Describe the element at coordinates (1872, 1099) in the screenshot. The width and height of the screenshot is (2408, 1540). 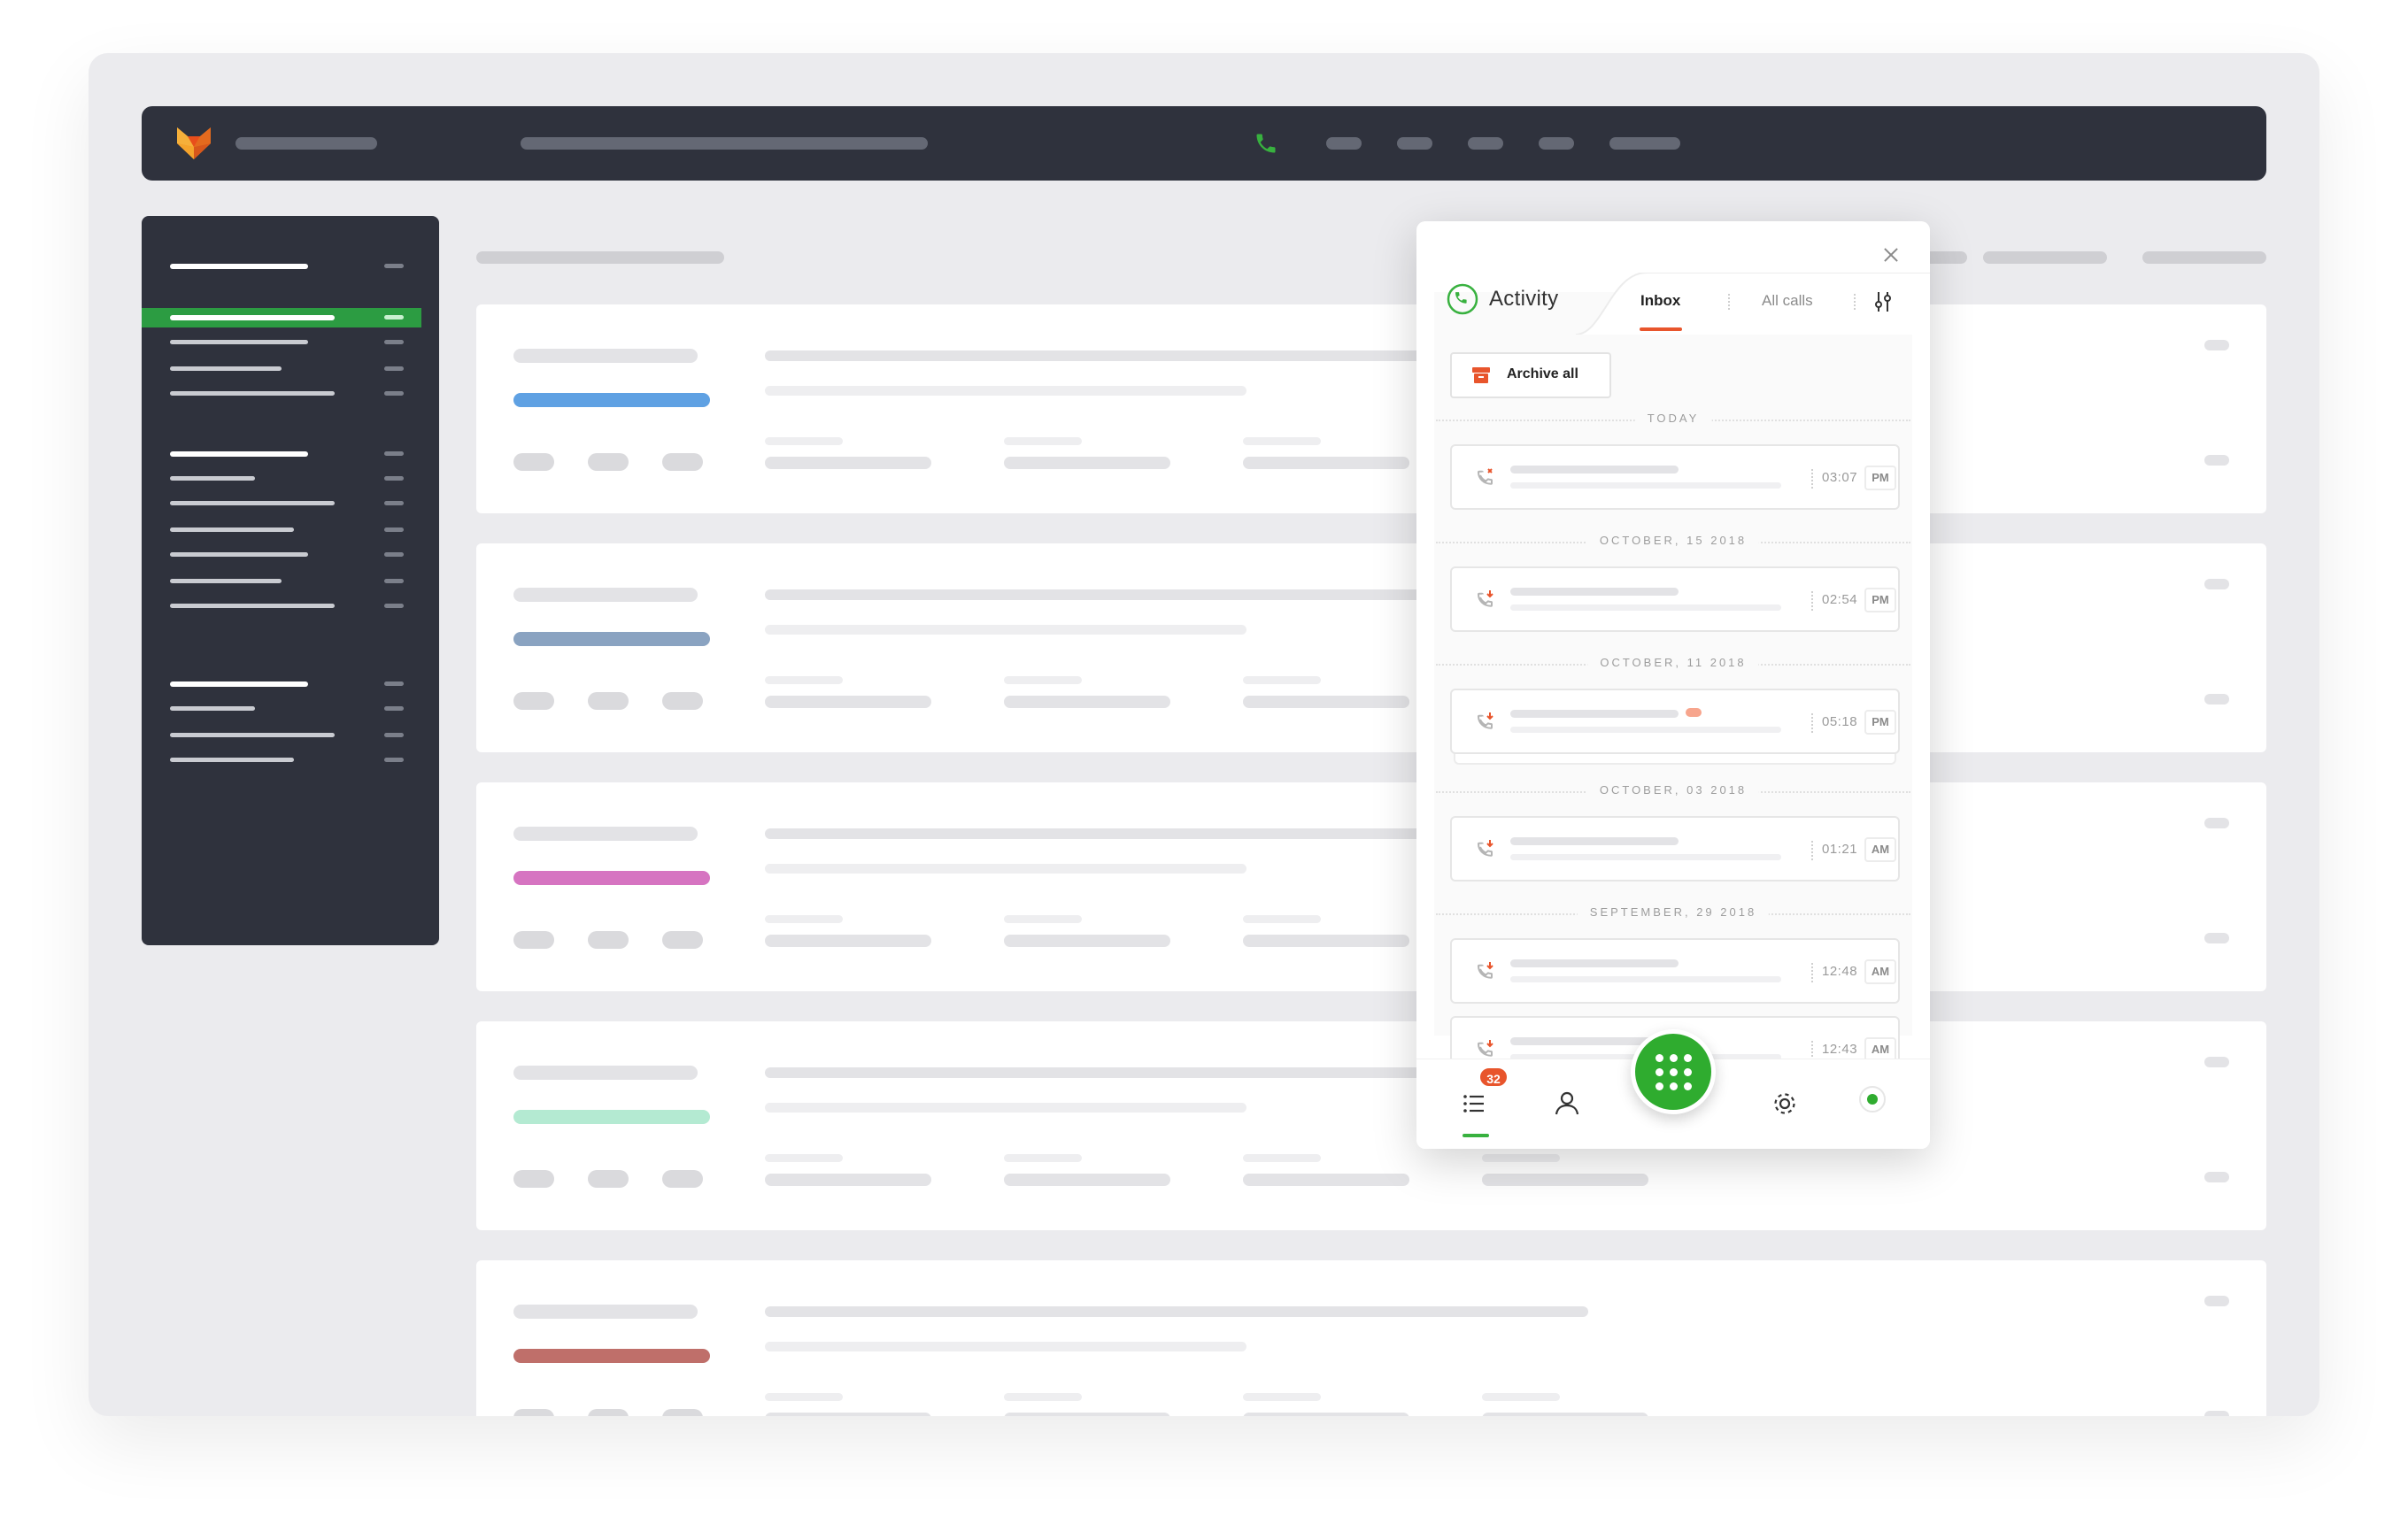
I see `status-online-indicator` at that location.